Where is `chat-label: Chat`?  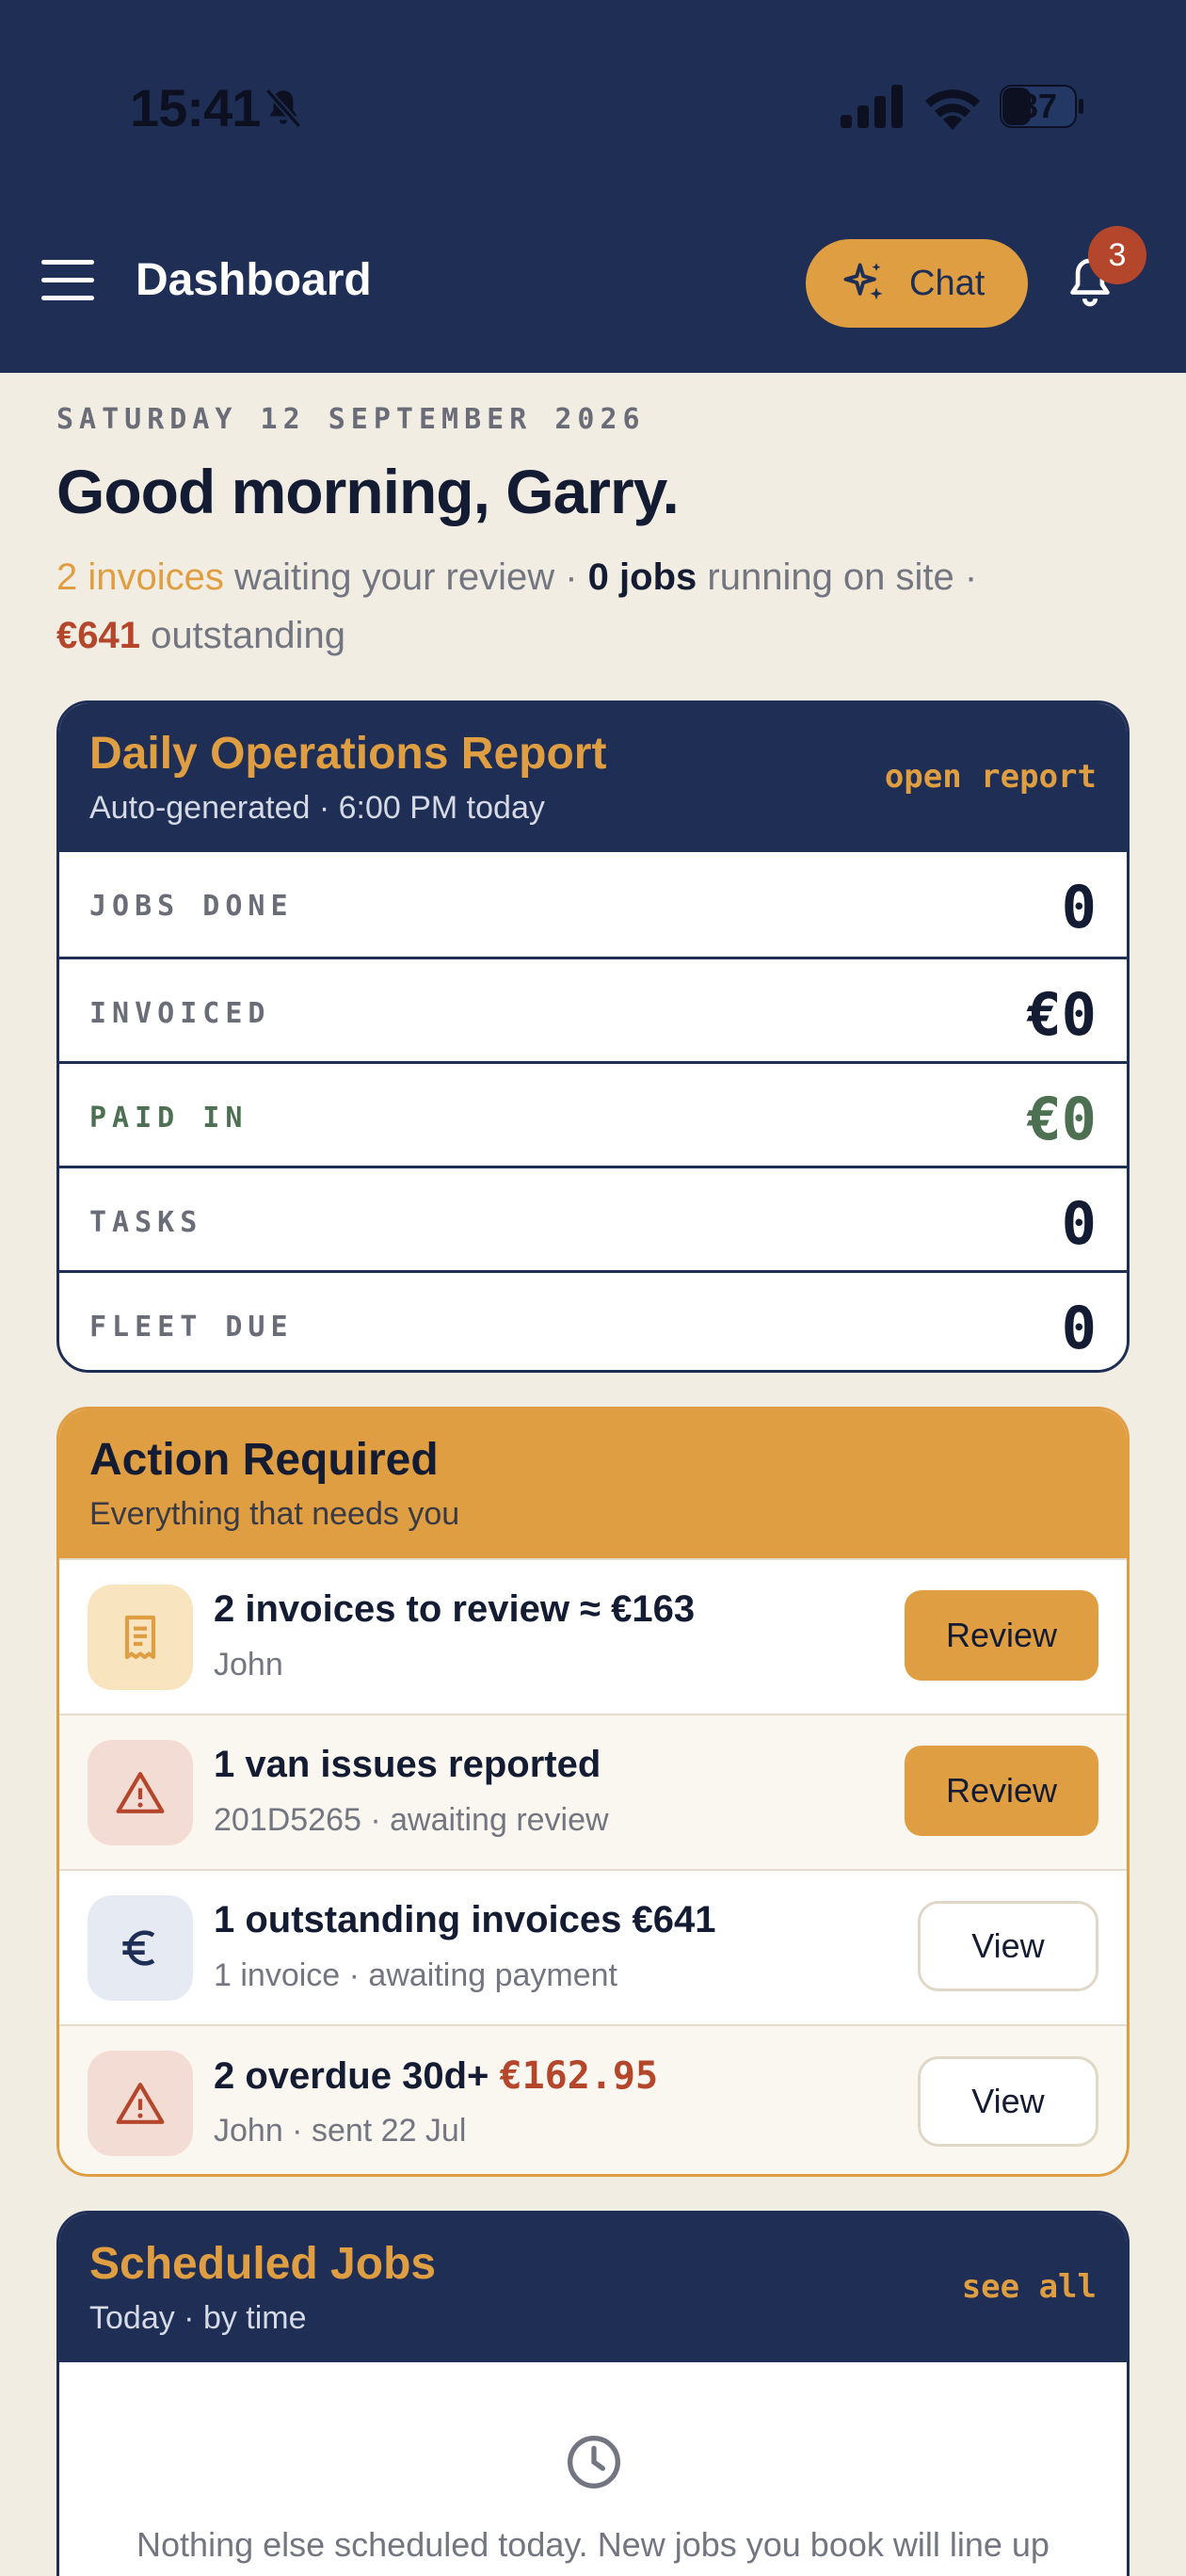
chat-label: Chat is located at coordinates (947, 283).